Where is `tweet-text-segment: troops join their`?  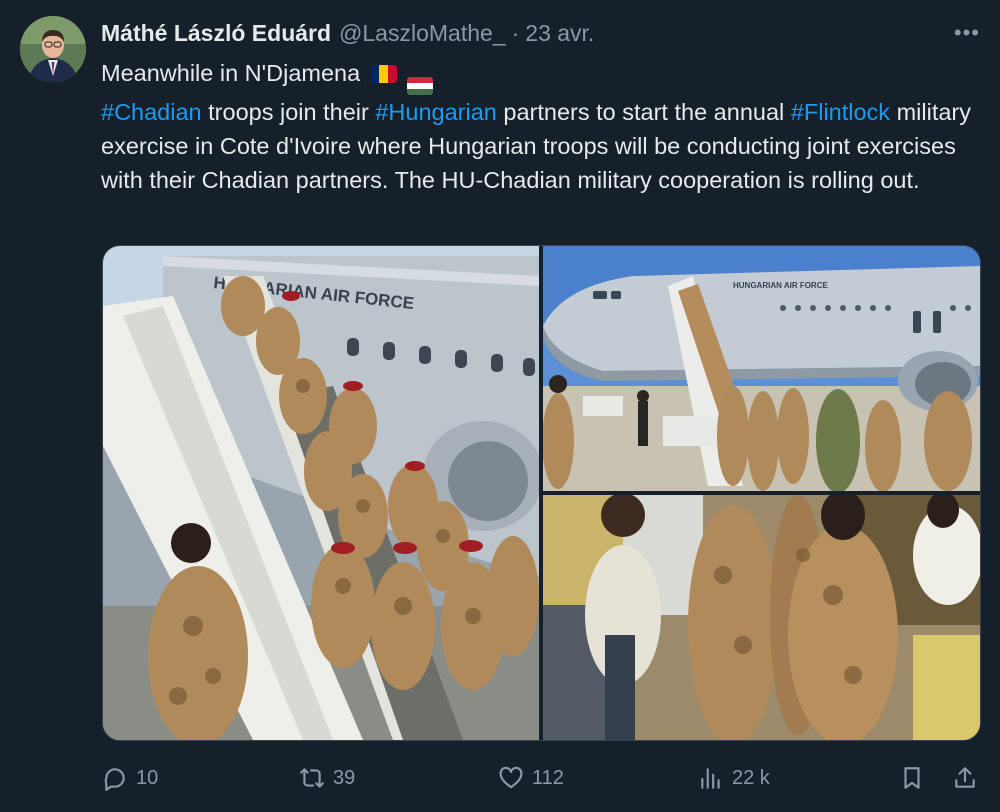
tweet-text-segment: troops join their is located at coordinates (288, 112).